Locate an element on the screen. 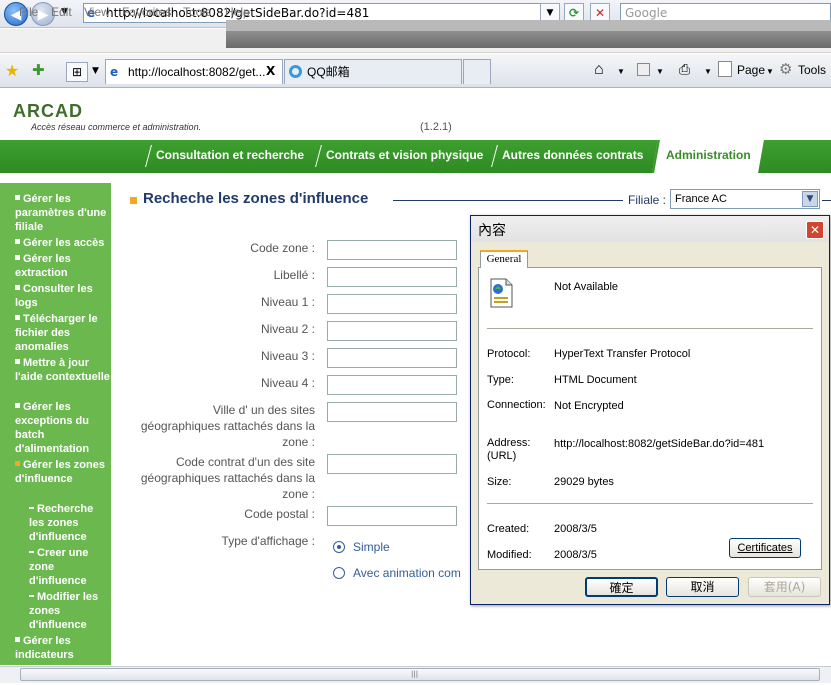  link-accueil: Accueil is located at coordinates (505, 127).